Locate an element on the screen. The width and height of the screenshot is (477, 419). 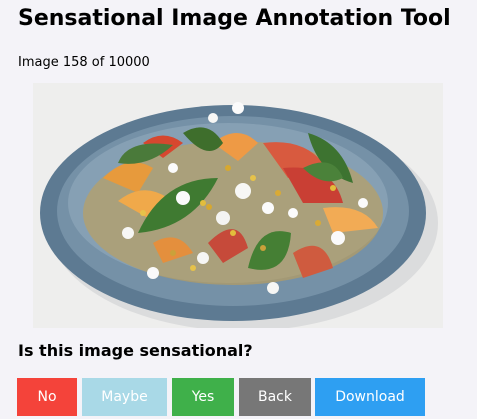
page-title: Sensational Image Annotation Tool is located at coordinates (234, 18).